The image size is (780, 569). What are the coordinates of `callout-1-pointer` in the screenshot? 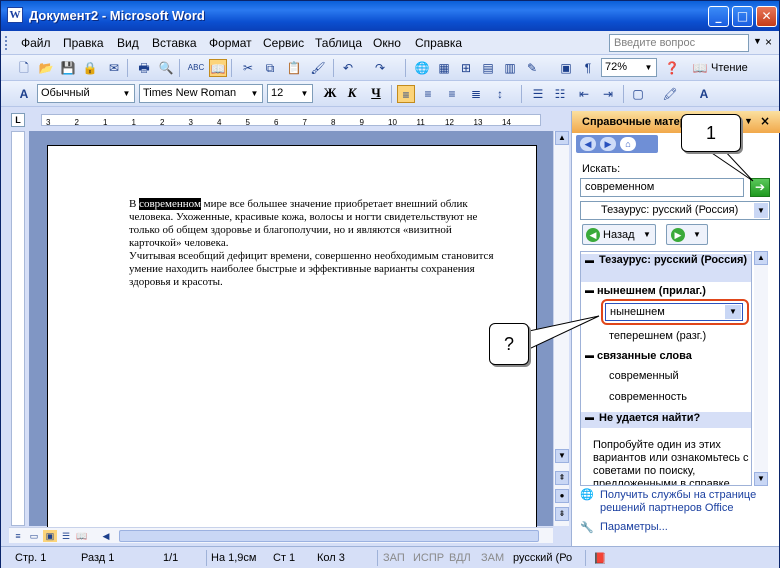 It's located at (729, 165).